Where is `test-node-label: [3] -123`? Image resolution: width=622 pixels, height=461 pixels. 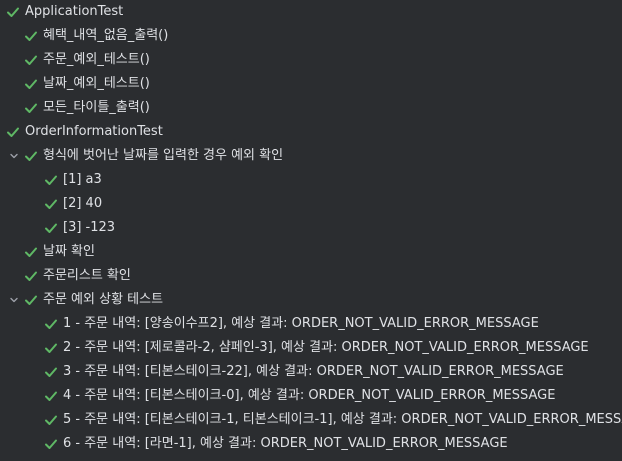
test-node-label: [3] -123 is located at coordinates (89, 227).